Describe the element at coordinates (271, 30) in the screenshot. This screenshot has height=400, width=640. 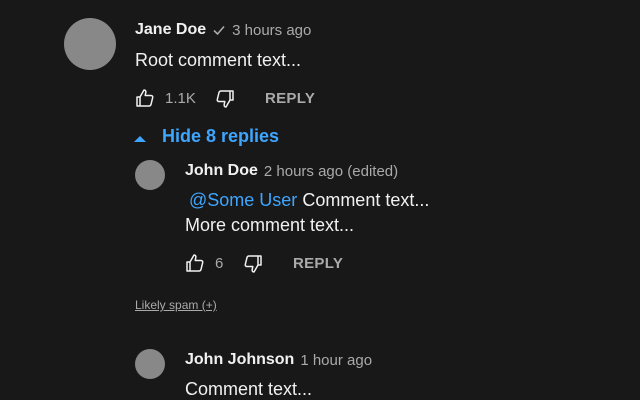
I see `timestamp: 3 hours ago` at that location.